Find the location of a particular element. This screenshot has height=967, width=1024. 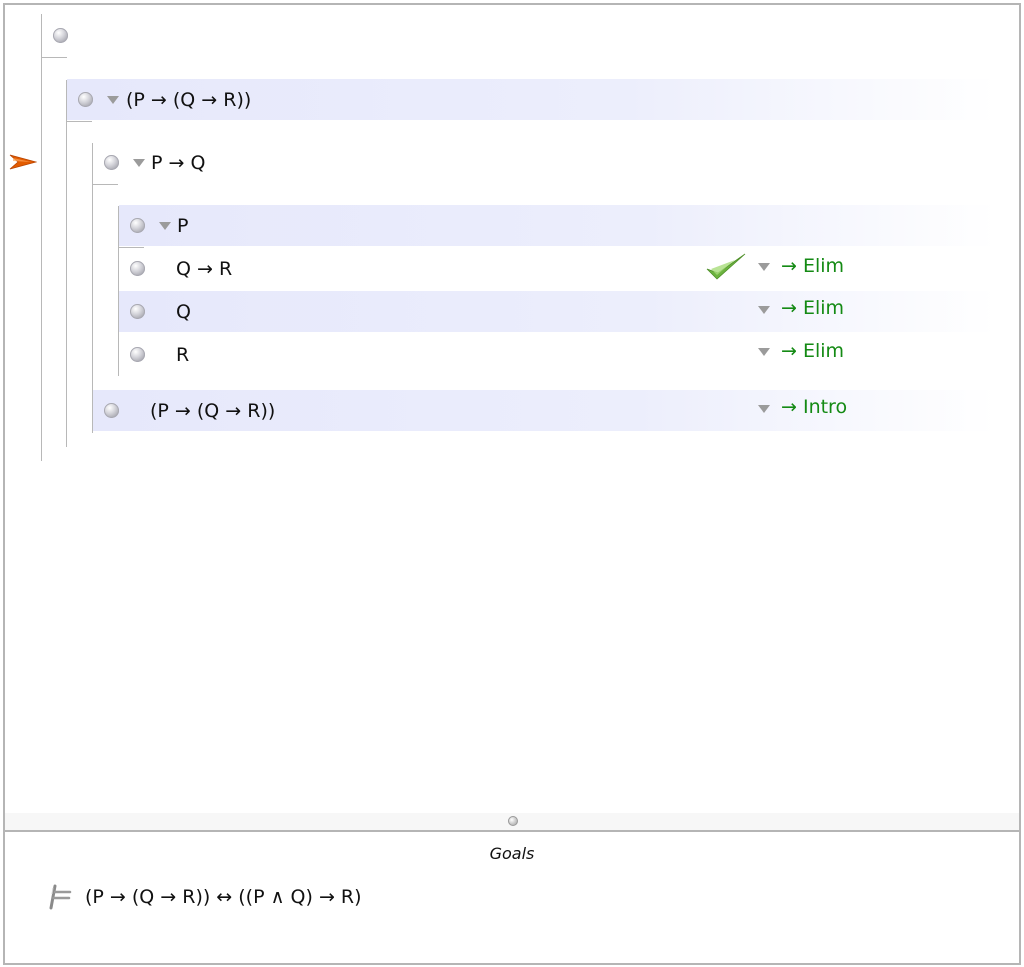

proof-step: P is located at coordinates (557, 225).